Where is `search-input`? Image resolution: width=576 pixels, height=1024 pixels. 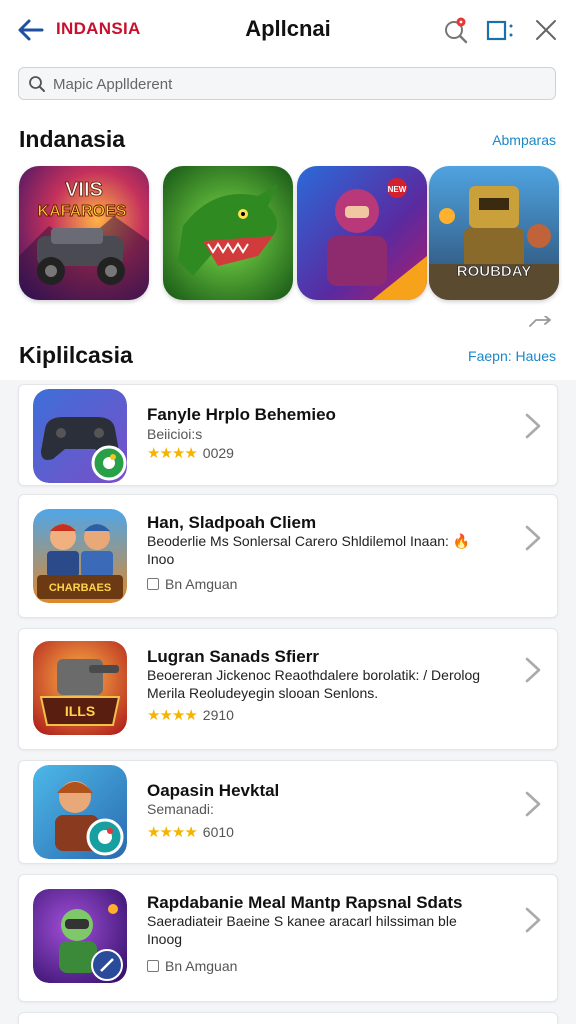 search-input is located at coordinates (298, 84).